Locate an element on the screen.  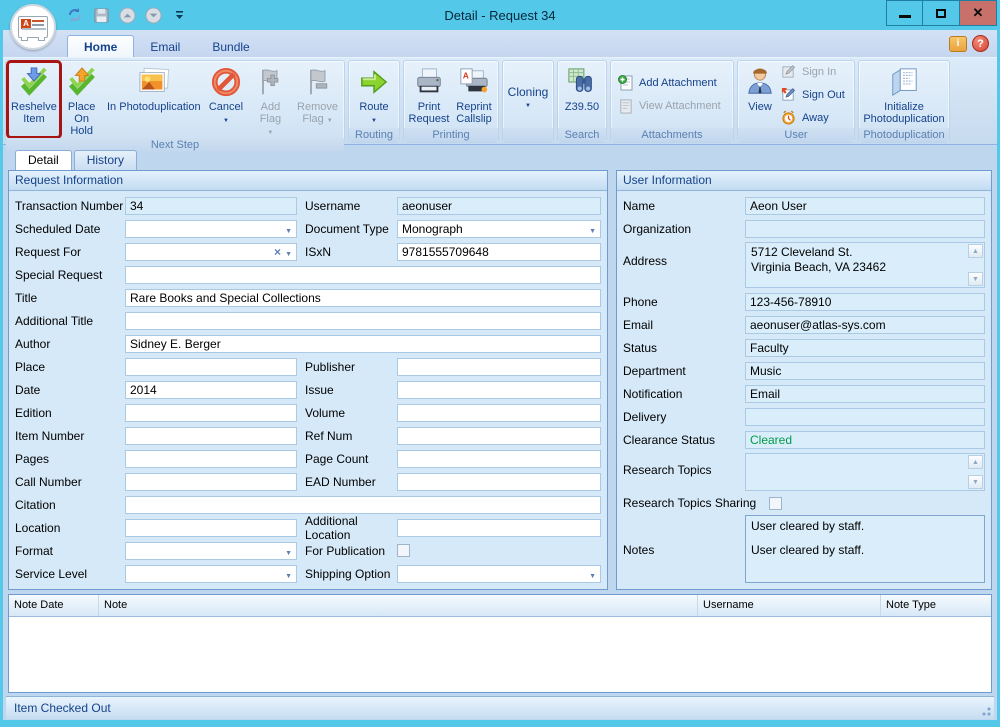
research-topics-field: ▲ ▼ is located at coordinates (865, 472).